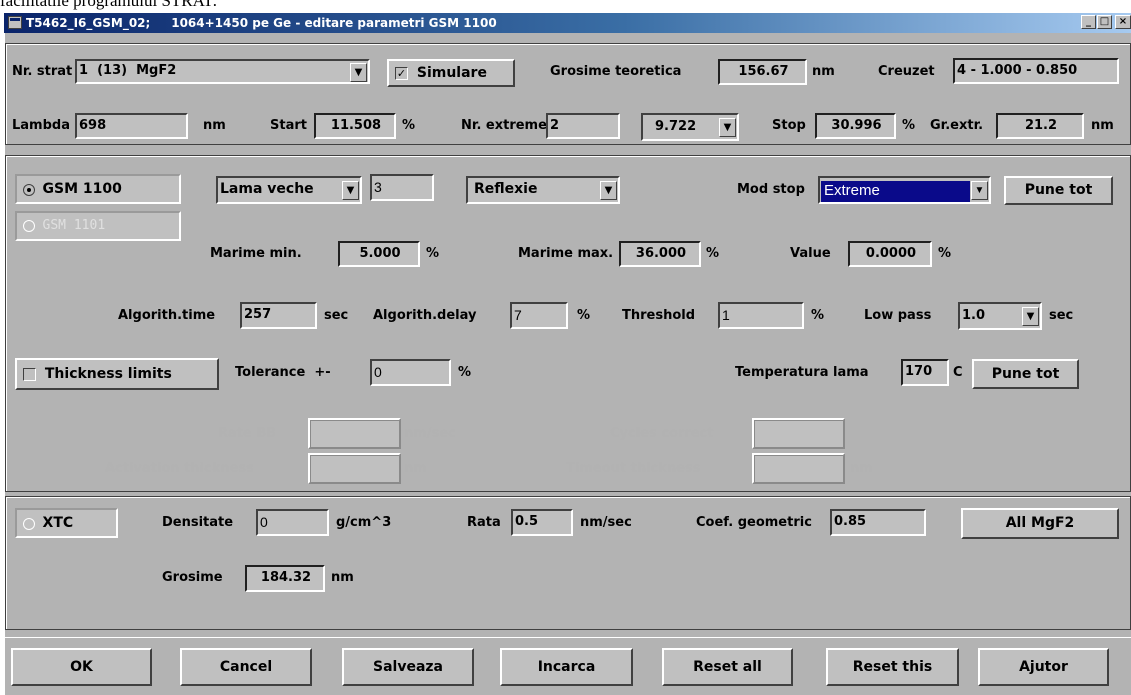 The width and height of the screenshot is (1131, 695). Describe the element at coordinates (128, 70) in the screenshot. I see `nr-strat-value: 1 (13) MgF2` at that location.